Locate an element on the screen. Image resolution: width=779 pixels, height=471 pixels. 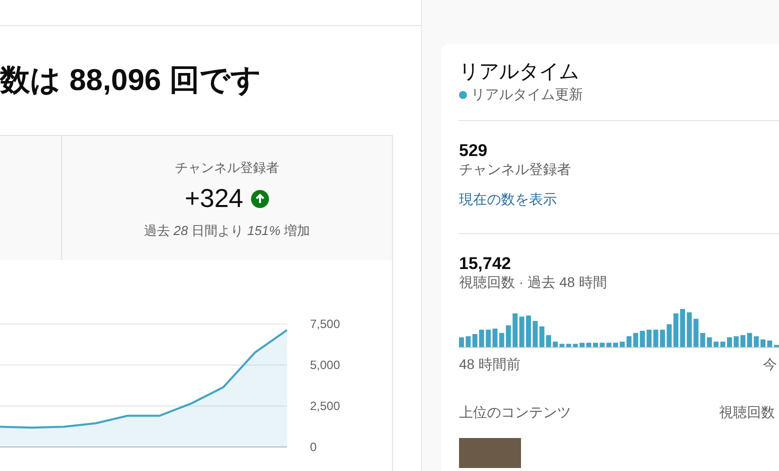
subscriber-label: チャンネル登録者 is located at coordinates (515, 169).